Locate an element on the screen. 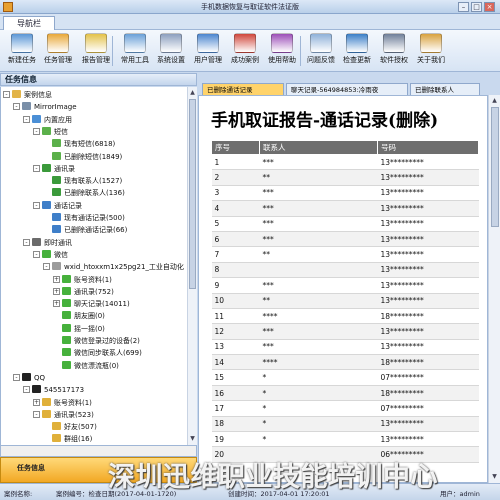  tree-node-label: 通讯录(752) is located at coordinates (94, 291).